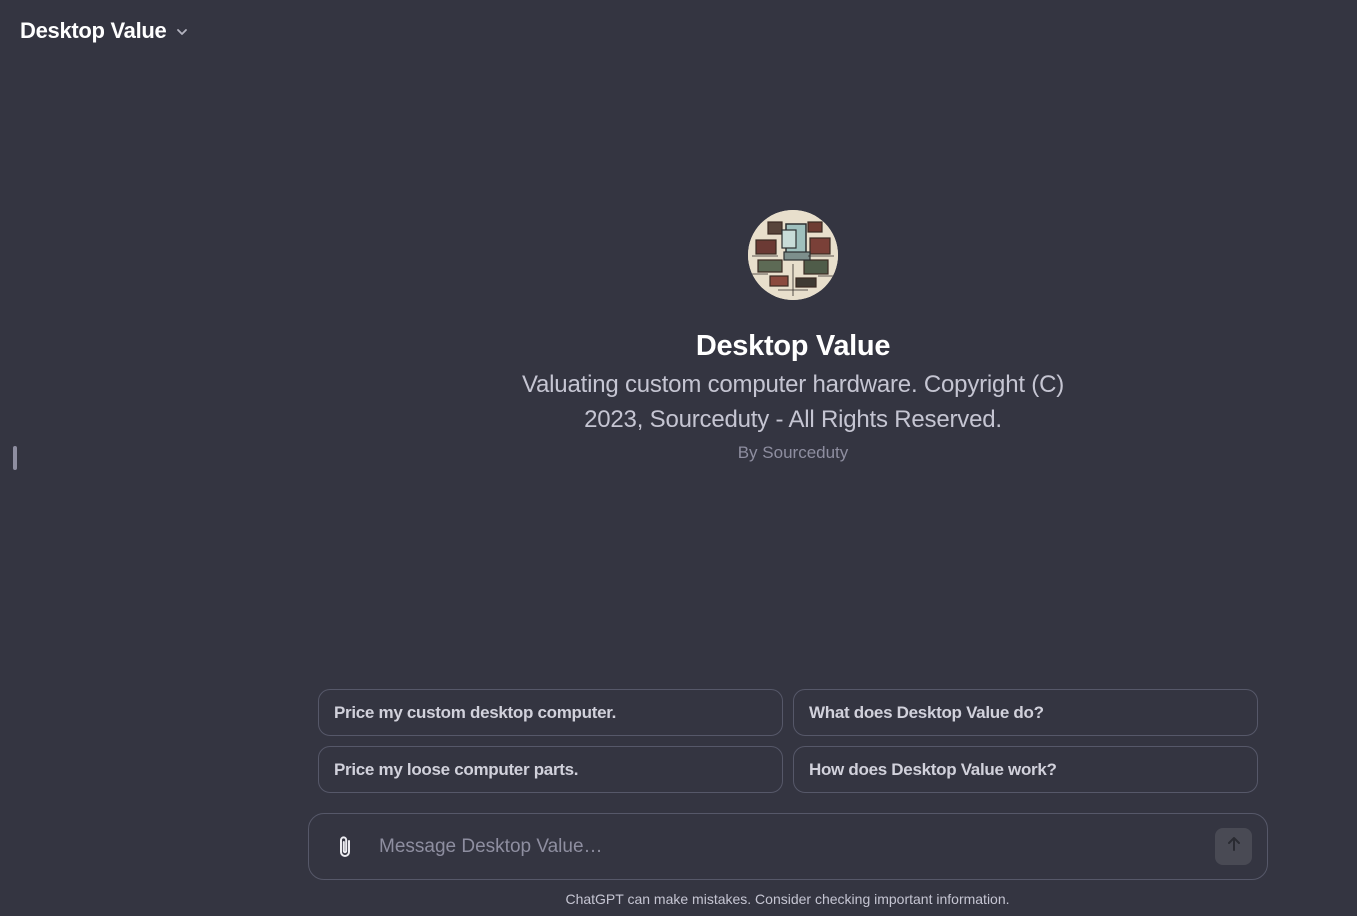 The image size is (1357, 916). What do you see at coordinates (793, 346) in the screenshot?
I see `gpt-title: Desktop Value` at bounding box center [793, 346].